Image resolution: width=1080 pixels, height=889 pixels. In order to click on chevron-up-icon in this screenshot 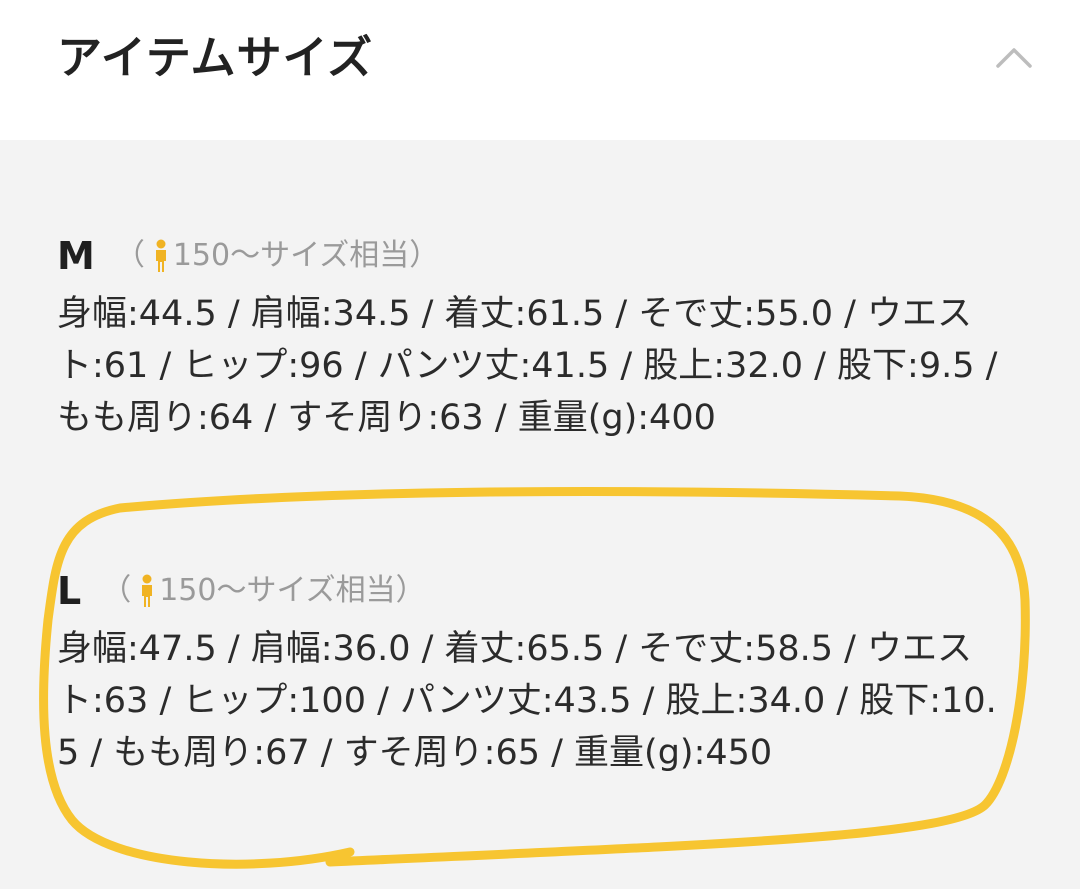, I will do `click(1014, 58)`.